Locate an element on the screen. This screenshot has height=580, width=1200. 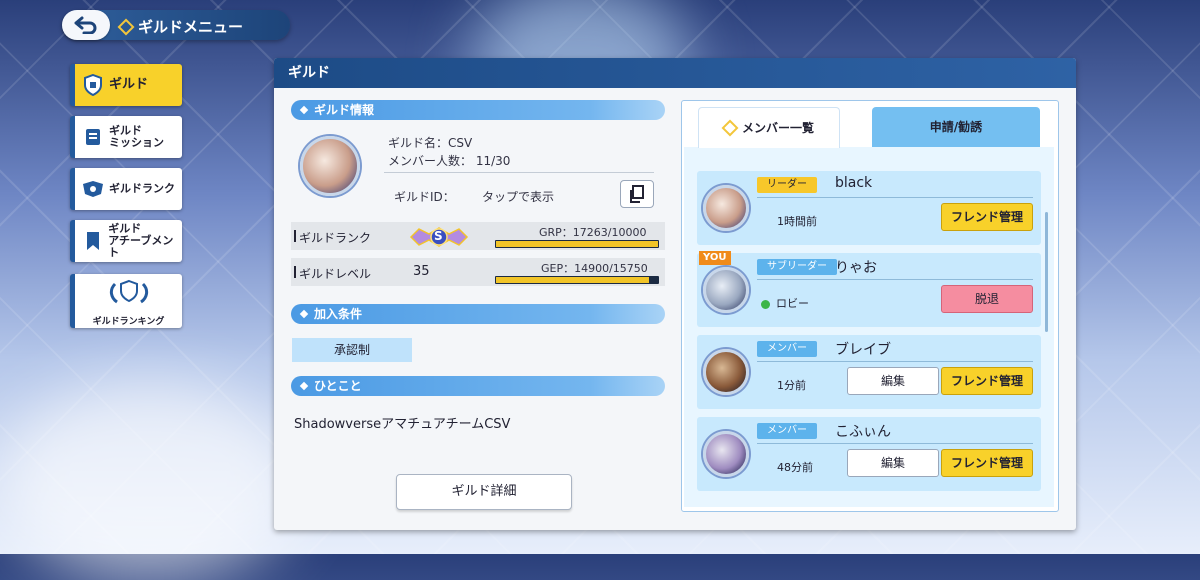
sidebar-item-ranking: ギルドランキング is located at coordinates (126, 301).